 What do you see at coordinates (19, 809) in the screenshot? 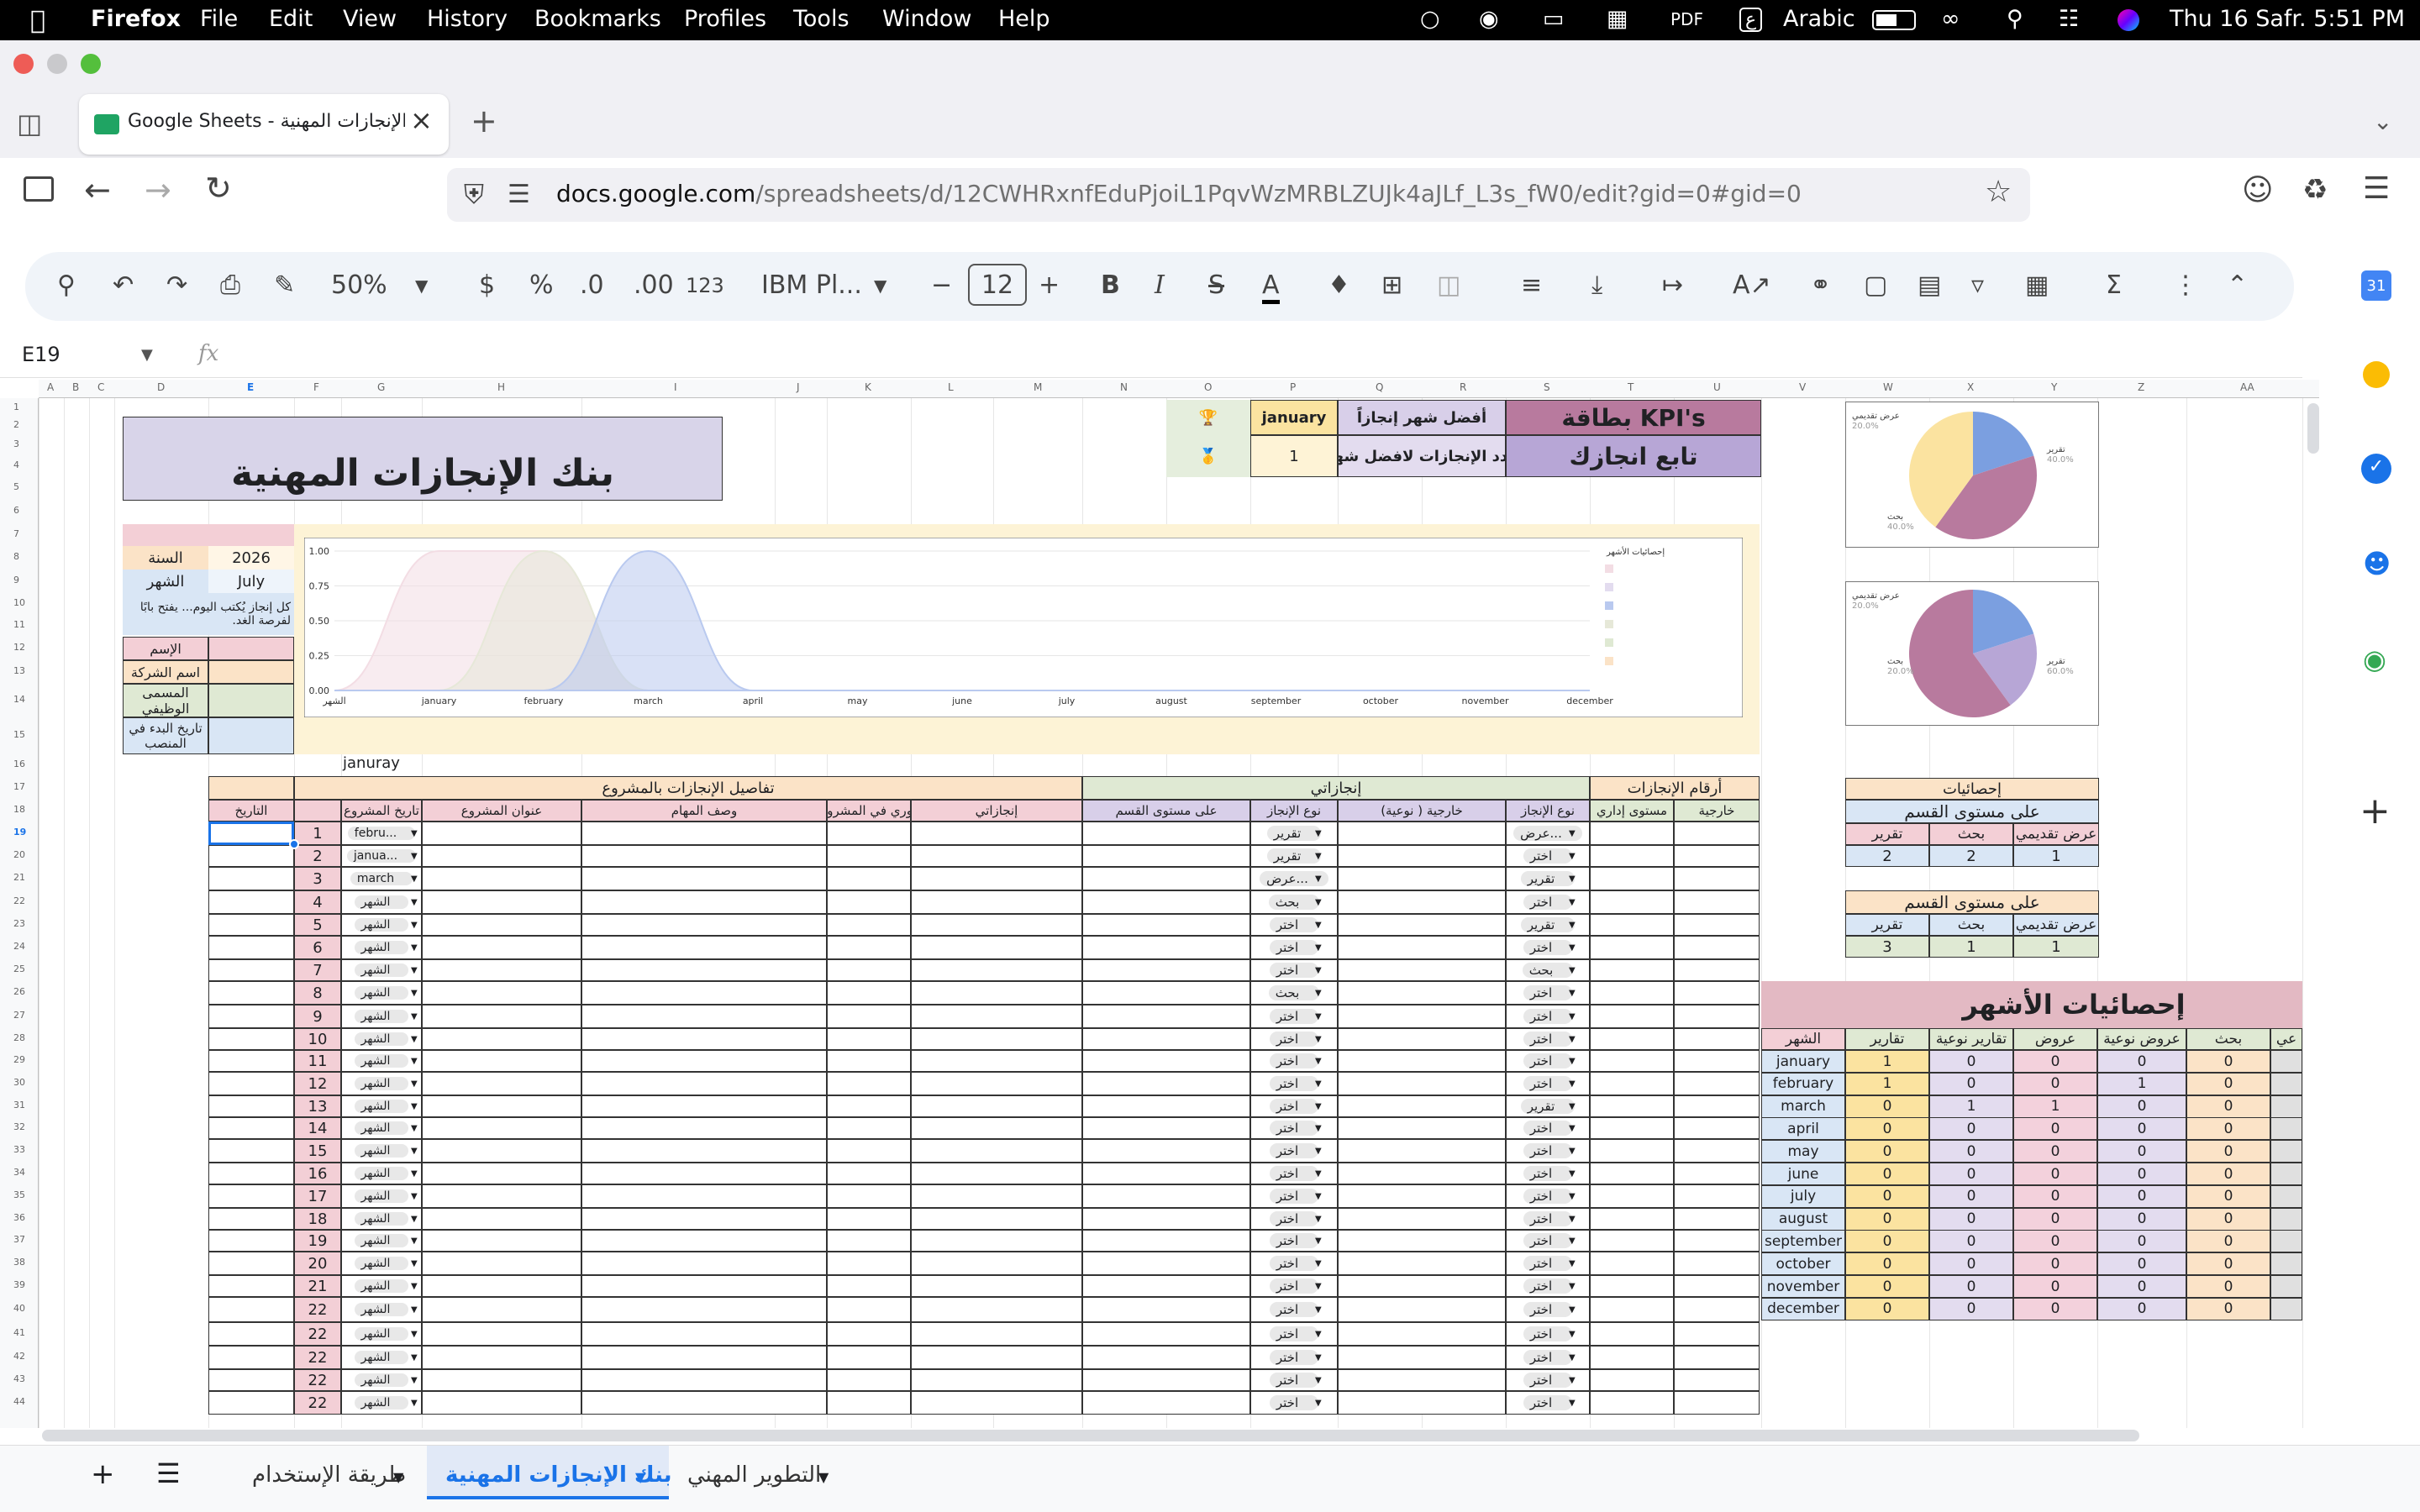
I see `row-header-18: 18` at bounding box center [19, 809].